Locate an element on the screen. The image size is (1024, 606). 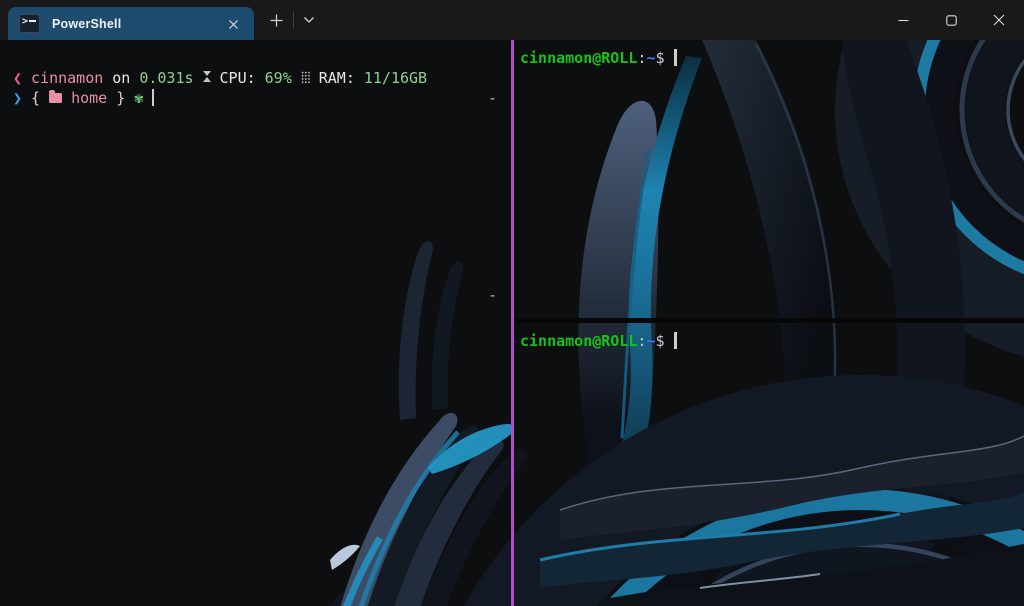
folder-icon is located at coordinates (56, 96).